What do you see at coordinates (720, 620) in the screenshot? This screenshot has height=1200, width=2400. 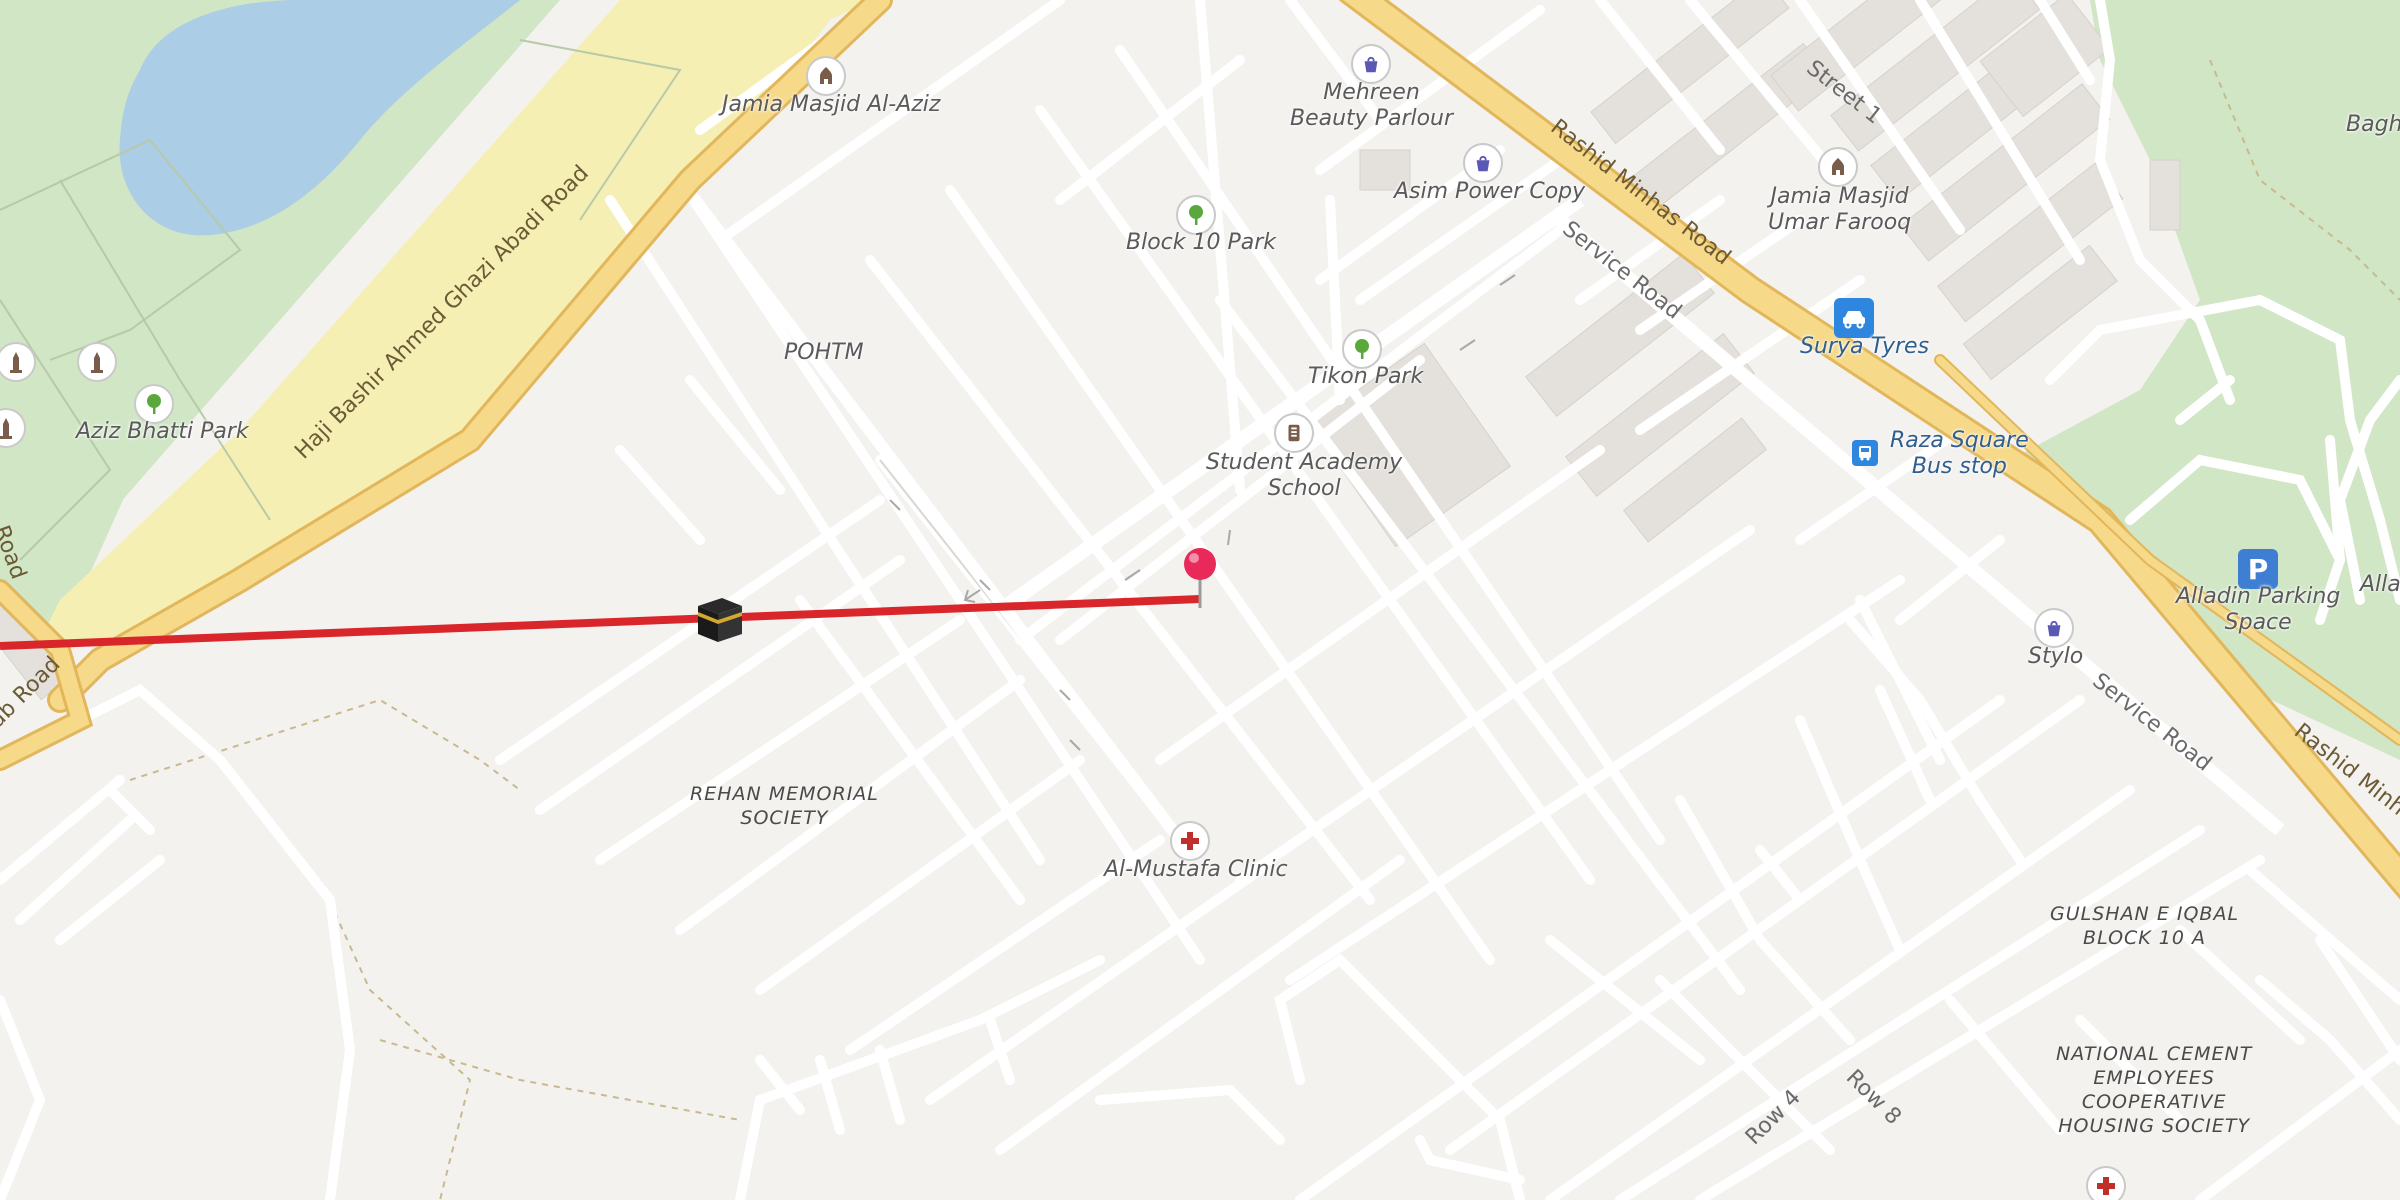 I see `kaaba-icon` at bounding box center [720, 620].